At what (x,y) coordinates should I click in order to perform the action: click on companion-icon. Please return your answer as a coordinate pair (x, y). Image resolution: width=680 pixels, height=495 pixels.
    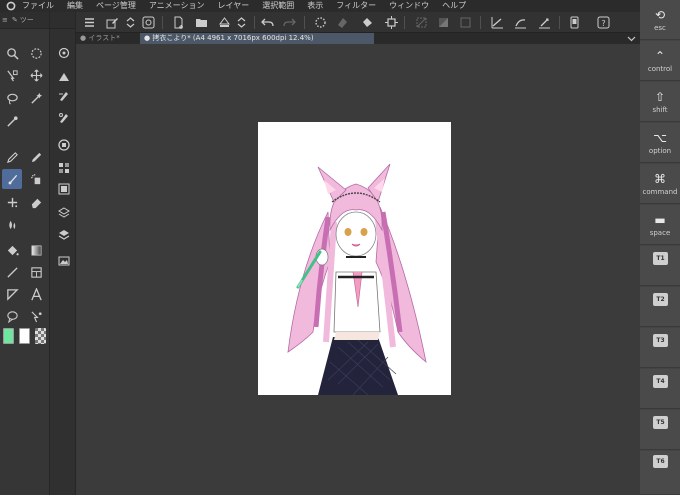
    Looking at the image, I should click on (148, 22).